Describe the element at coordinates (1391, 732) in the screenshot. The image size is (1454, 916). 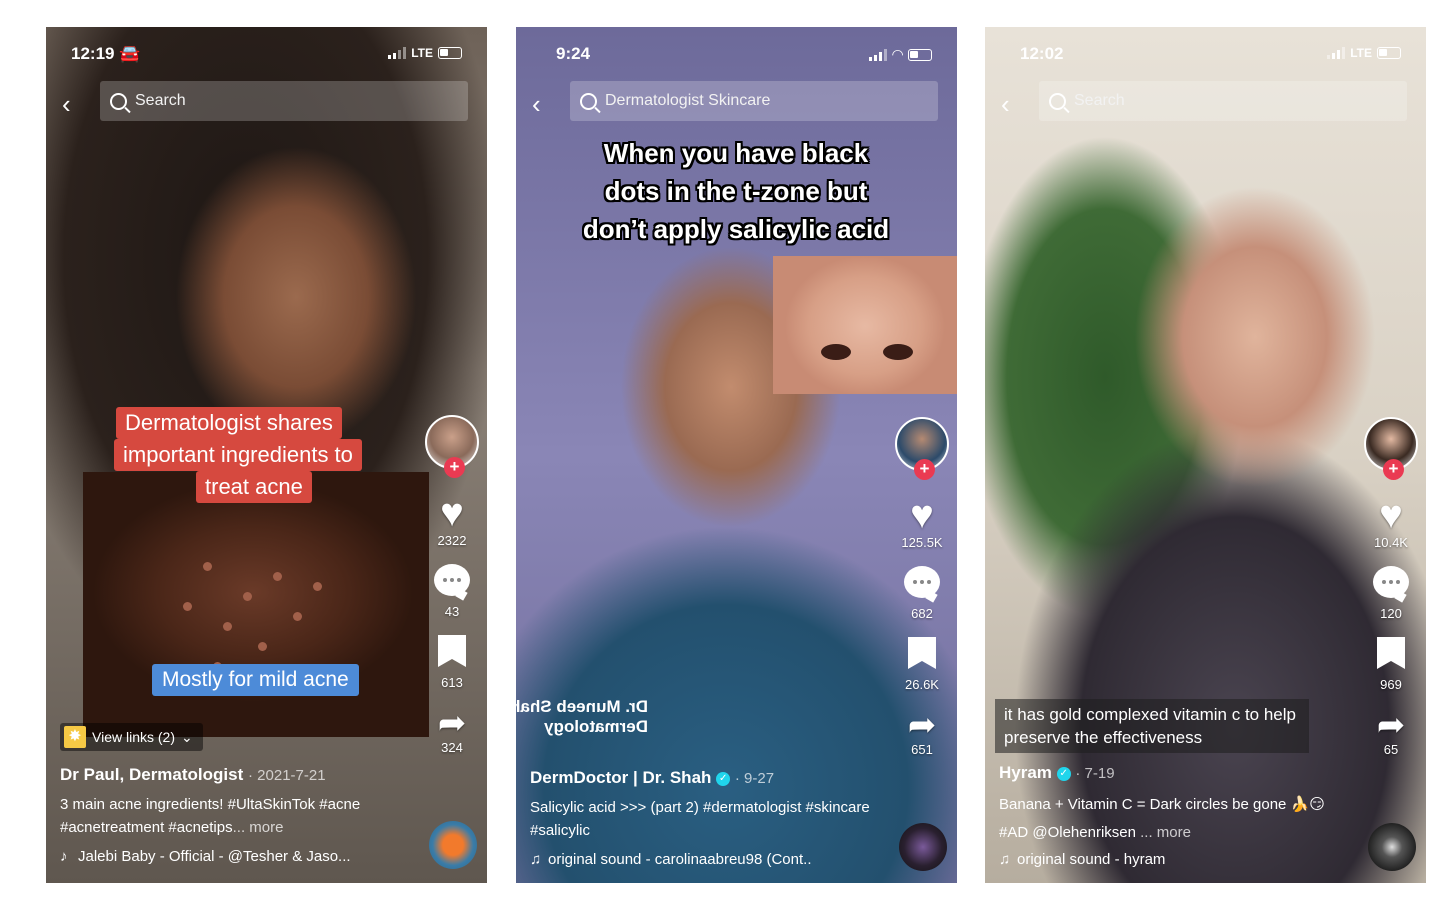
I see `share-button: ➦ 65` at that location.